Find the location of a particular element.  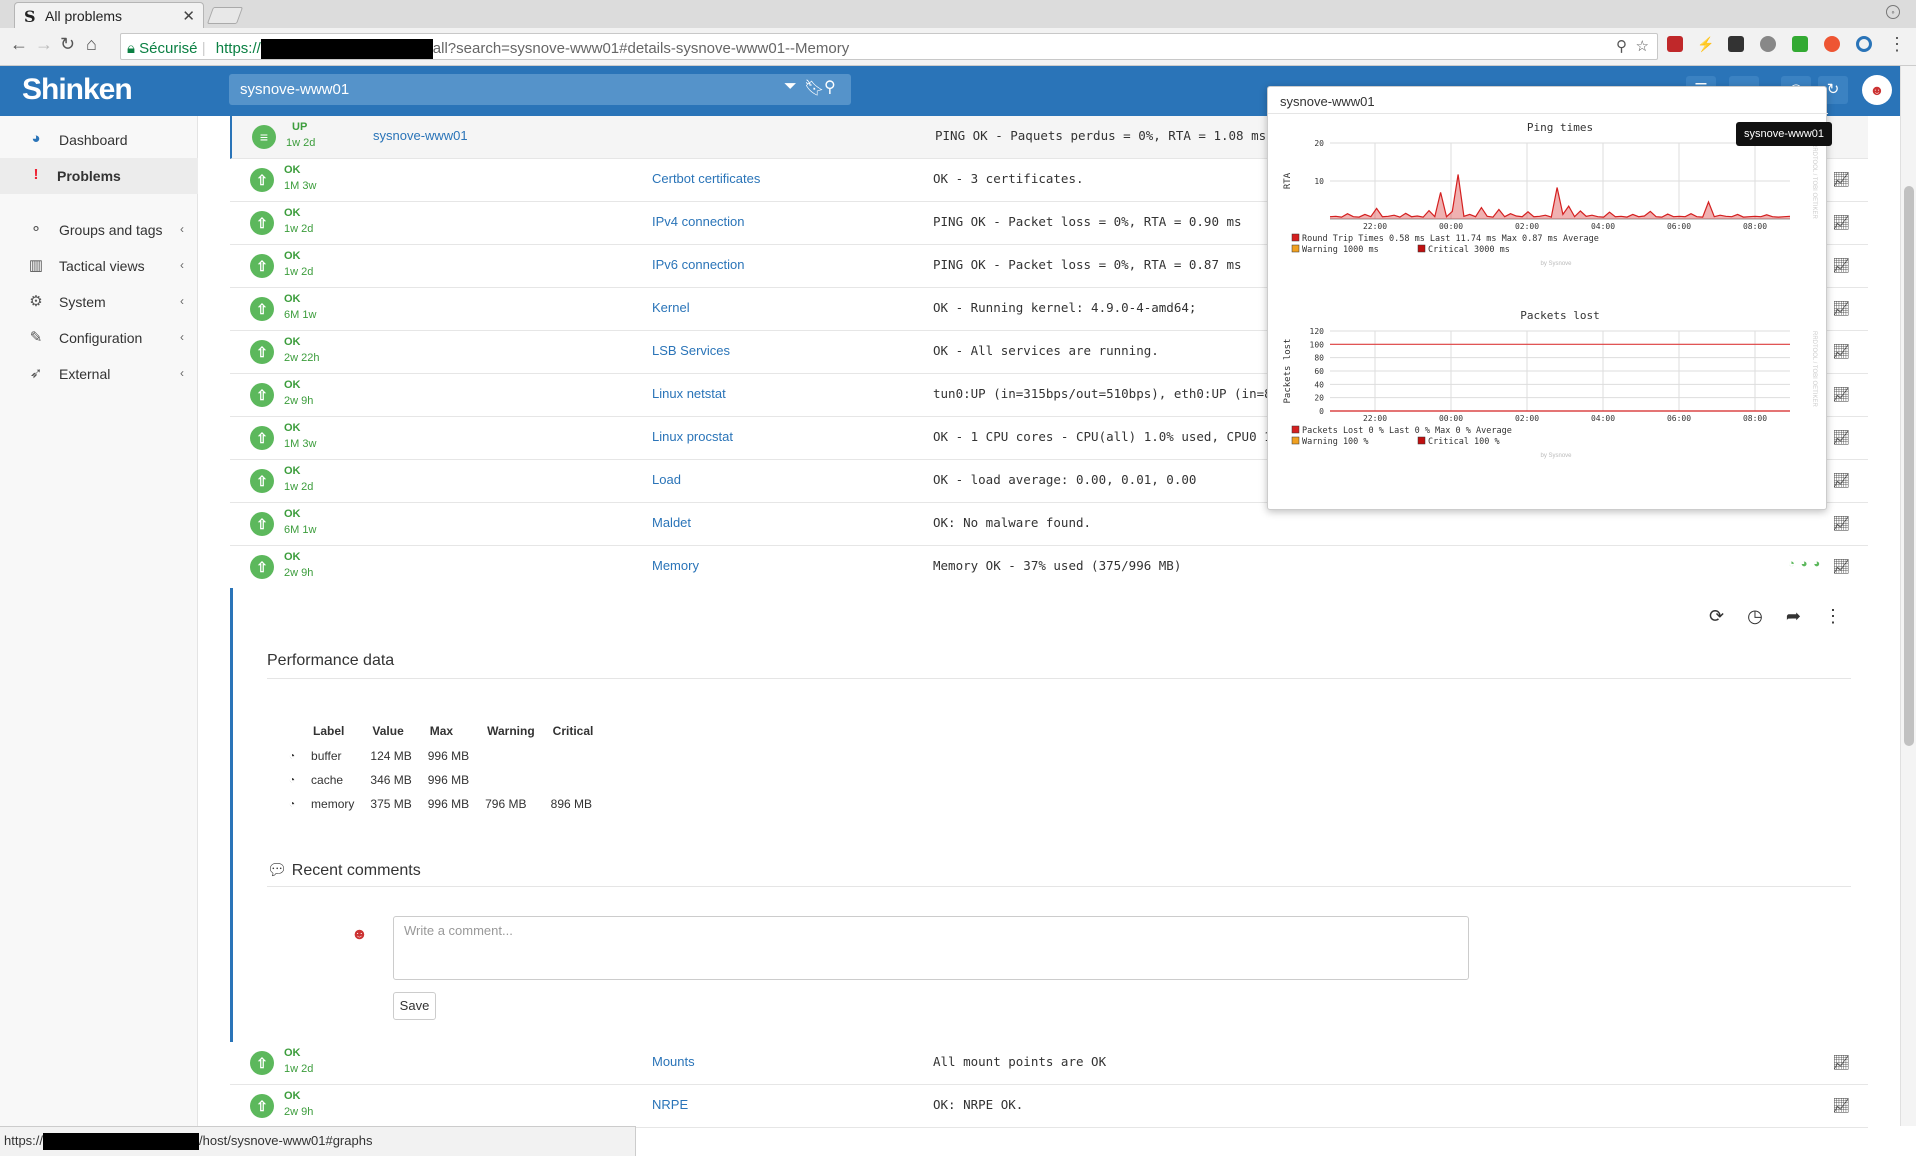

sidebar-item-problems: ! Problems is located at coordinates (99, 176).